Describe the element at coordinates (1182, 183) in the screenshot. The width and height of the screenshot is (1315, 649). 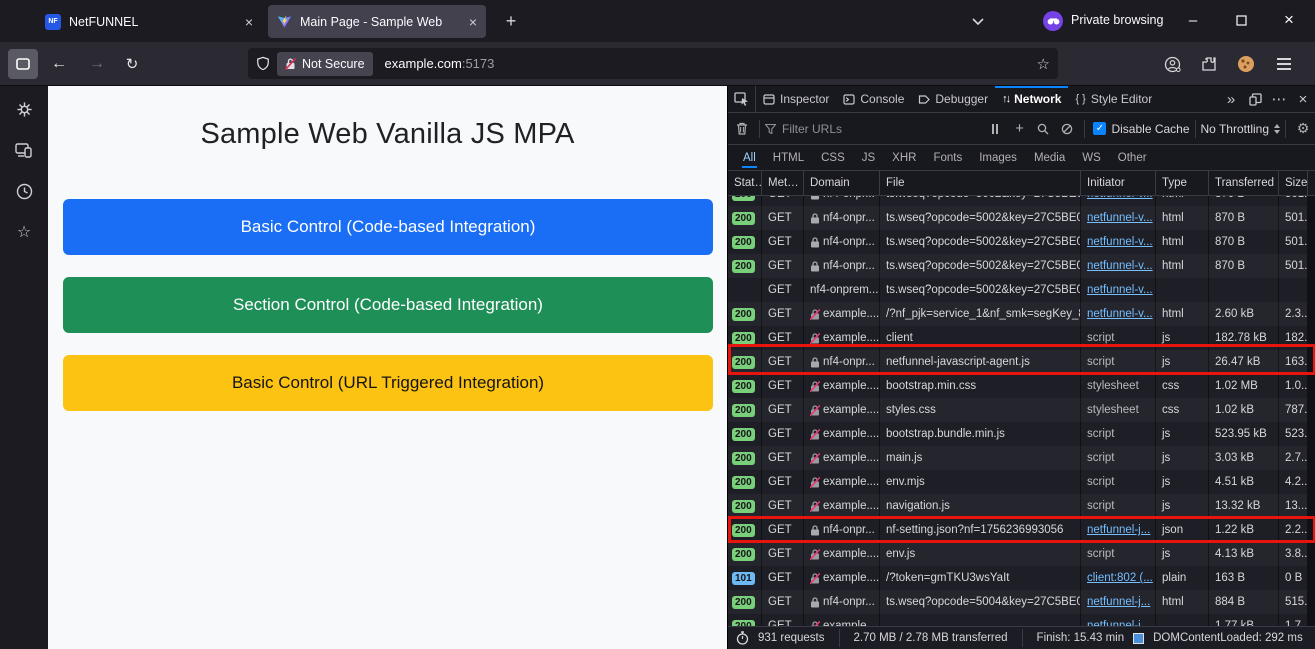
I see `column-header-5: Type` at that location.